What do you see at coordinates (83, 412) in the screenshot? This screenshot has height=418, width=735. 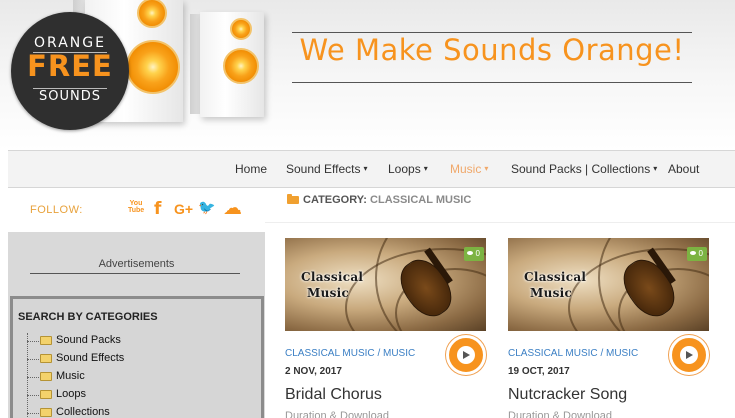 I see `tree-item-label: Collections` at bounding box center [83, 412].